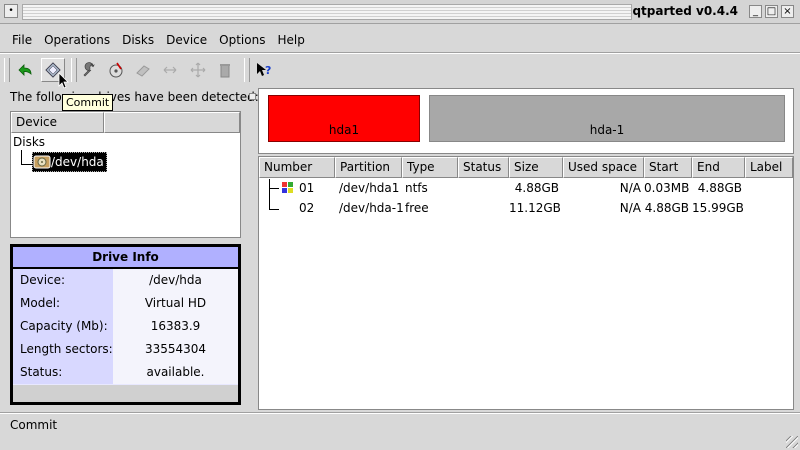 The image size is (800, 450). Describe the element at coordinates (718, 167) in the screenshot. I see `col-end: End` at that location.